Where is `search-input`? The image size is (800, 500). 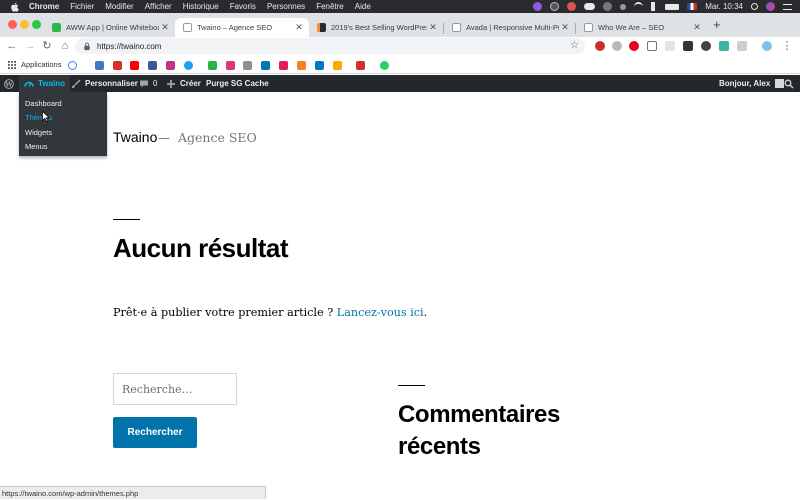 search-input is located at coordinates (175, 389).